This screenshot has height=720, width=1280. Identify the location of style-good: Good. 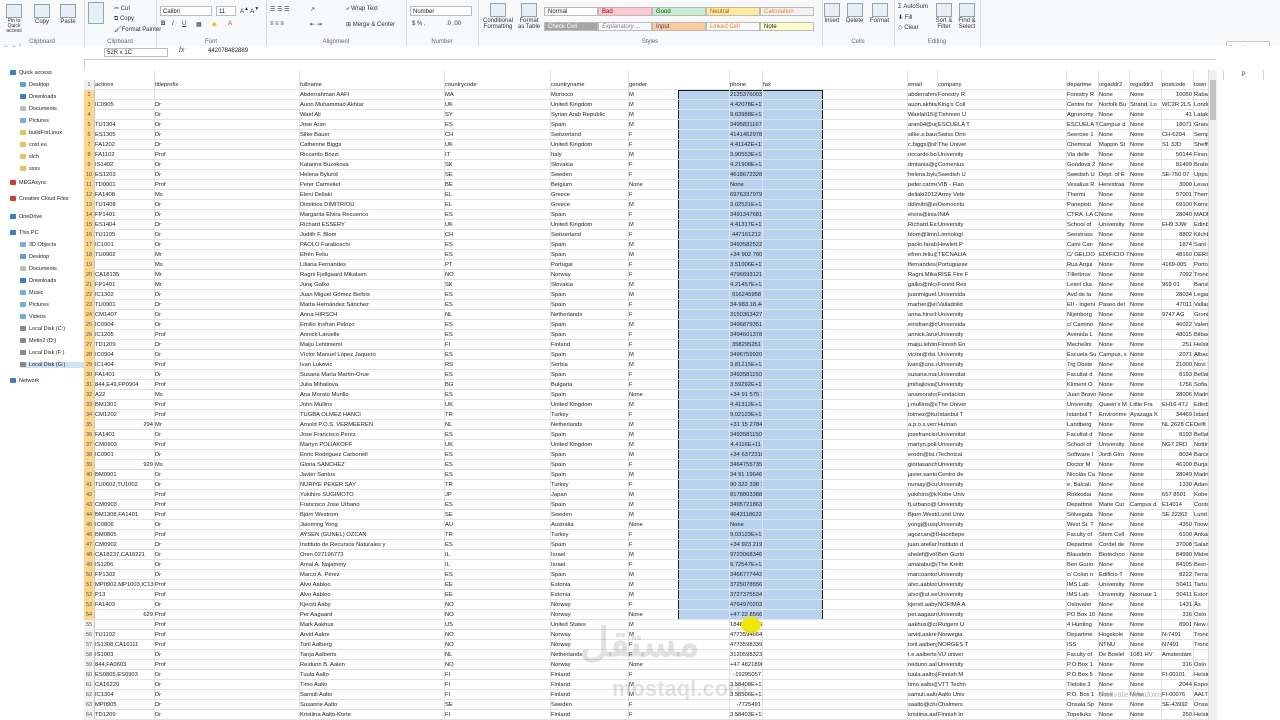
(679, 11).